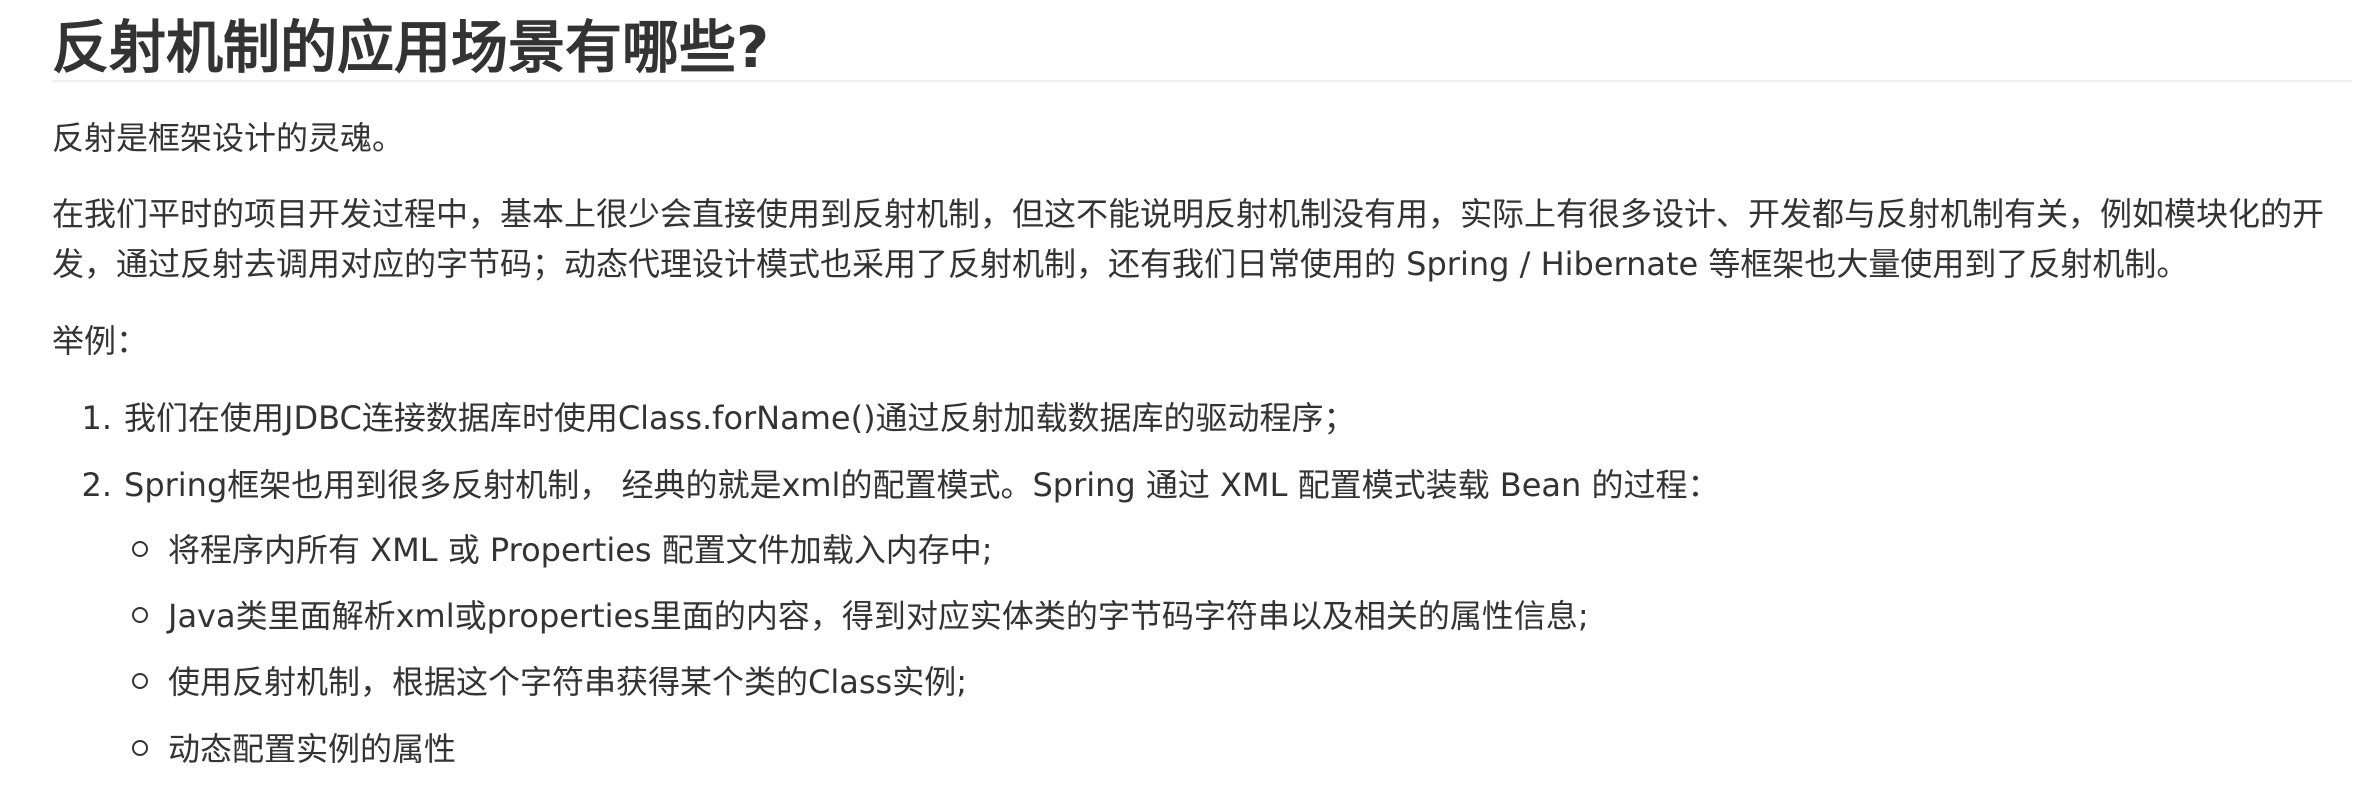 The width and height of the screenshot is (2374, 788). I want to click on list-item-text: 动态配置实例的属性, so click(312, 749).